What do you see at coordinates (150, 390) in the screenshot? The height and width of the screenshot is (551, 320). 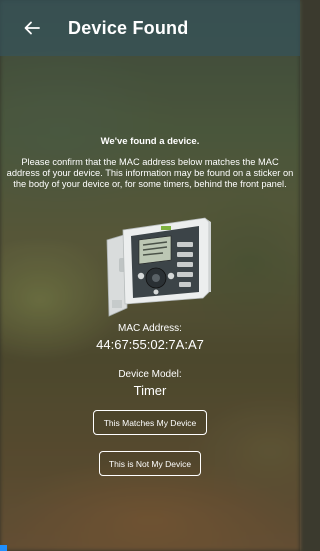 I see `device-model-value: Timer` at bounding box center [150, 390].